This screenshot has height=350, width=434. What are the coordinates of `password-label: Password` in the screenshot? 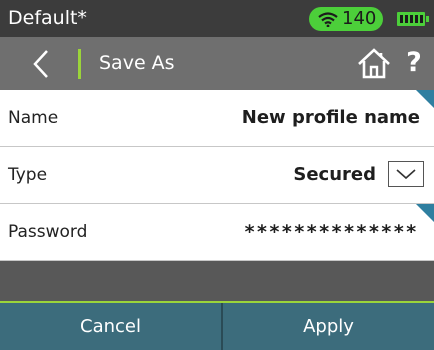 It's located at (48, 232).